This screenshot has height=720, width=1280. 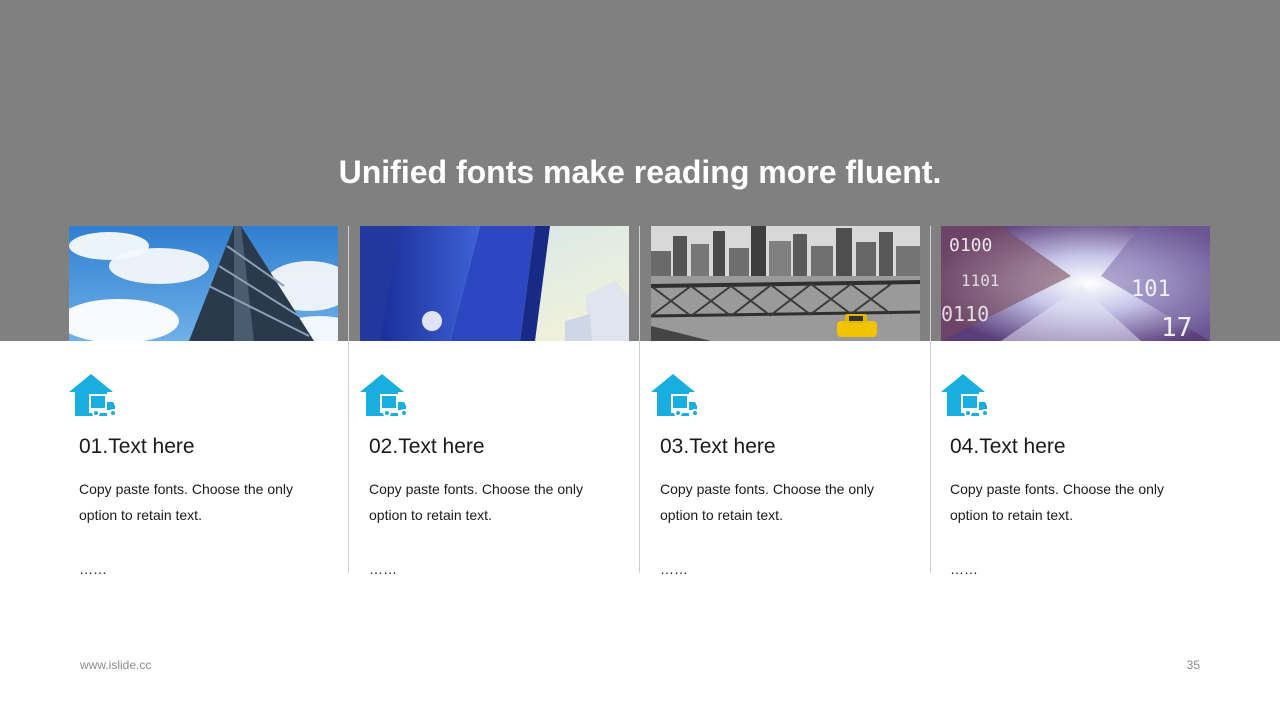 I want to click on svg-text: 1101, so click(x=980, y=280).